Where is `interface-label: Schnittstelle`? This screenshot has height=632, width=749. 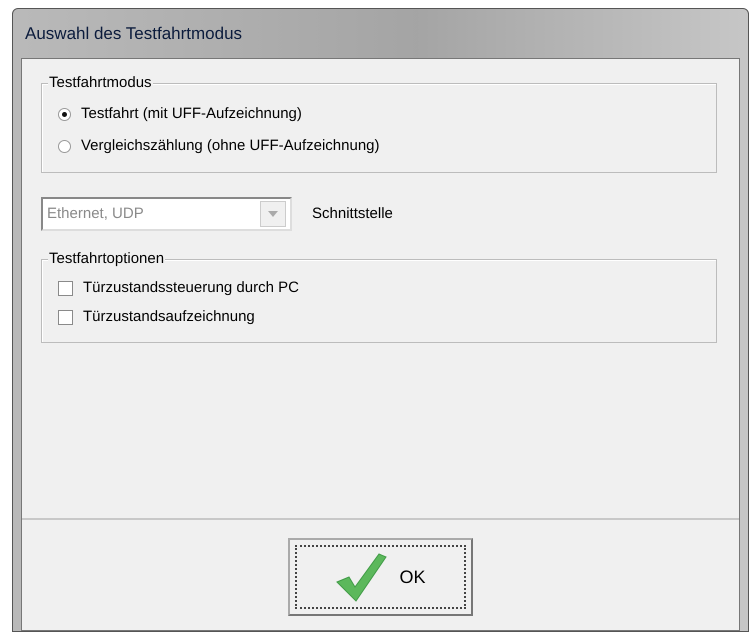 interface-label: Schnittstelle is located at coordinates (352, 214).